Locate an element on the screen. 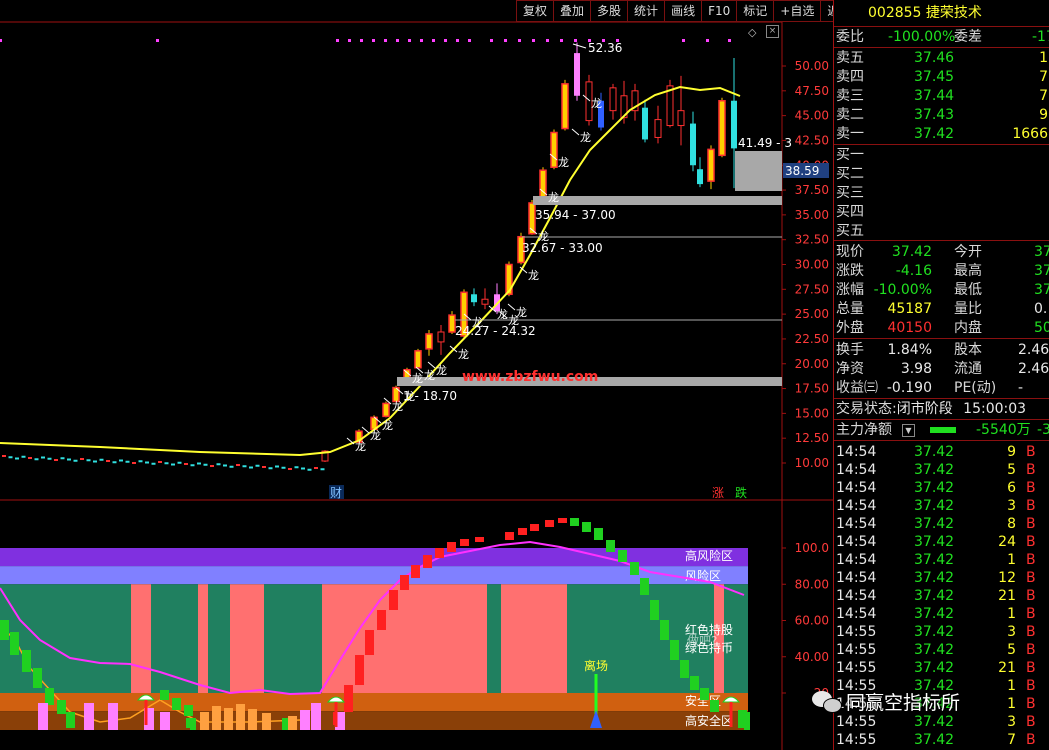 The width and height of the screenshot is (1049, 750). dropdown-icon: ▼ is located at coordinates (908, 430).